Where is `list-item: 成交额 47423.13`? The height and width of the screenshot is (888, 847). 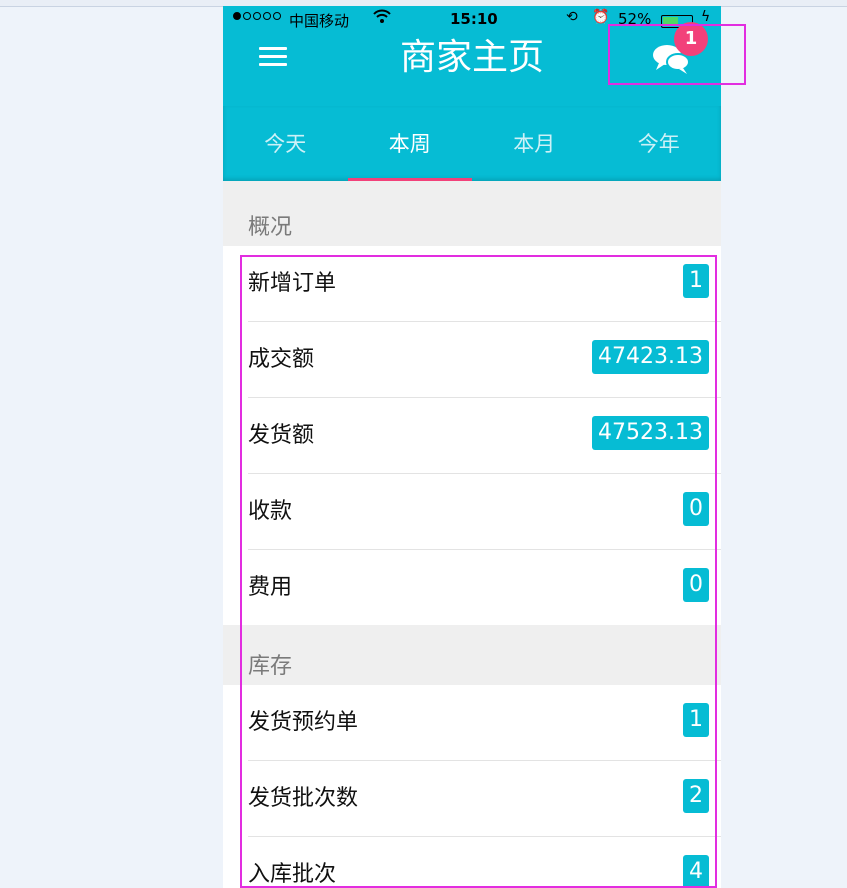
list-item: 成交额 47423.13 is located at coordinates (484, 360).